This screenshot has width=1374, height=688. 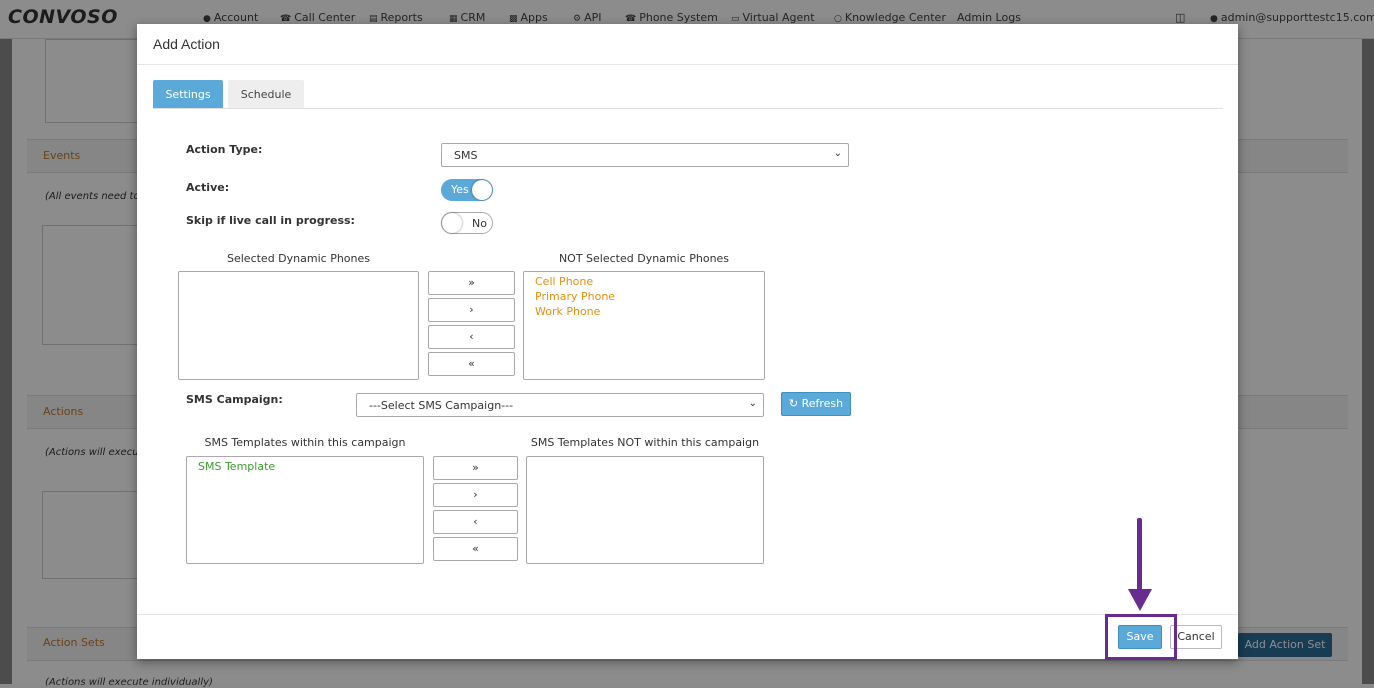 I want to click on refresh-label: Refresh, so click(x=822, y=403).